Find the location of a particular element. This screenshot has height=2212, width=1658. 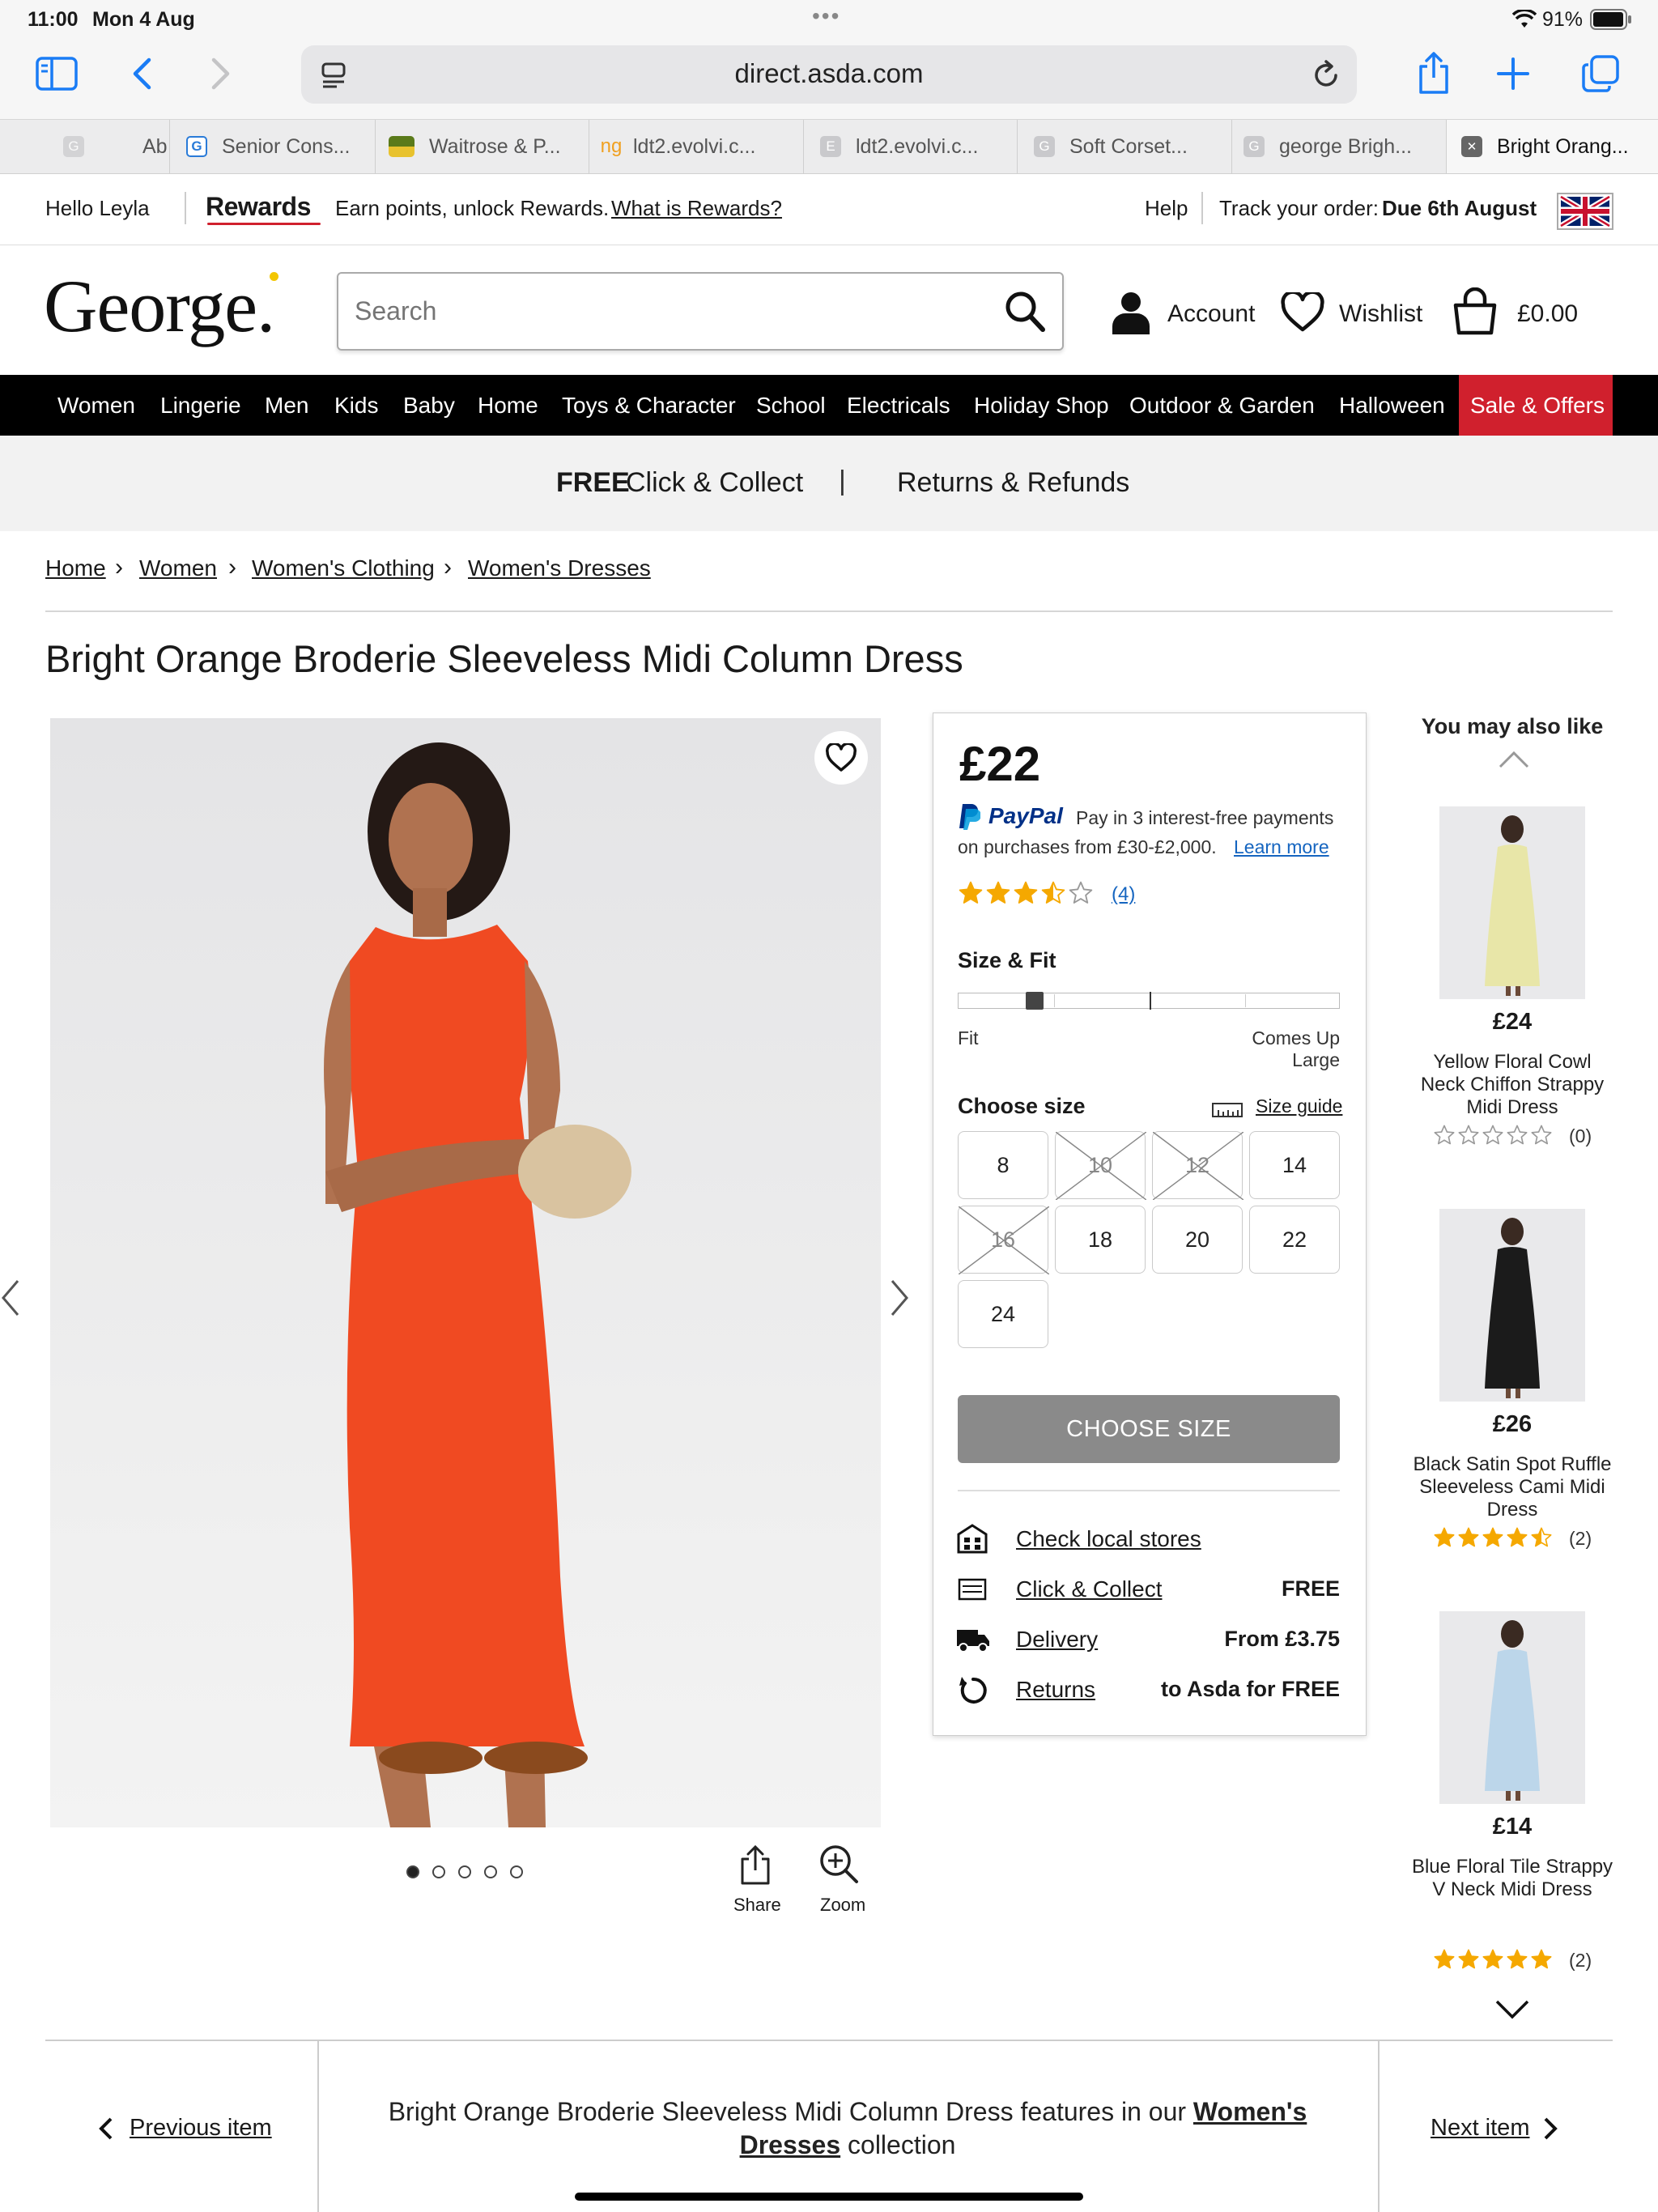

returns-link: Returns is located at coordinates (1055, 1690).